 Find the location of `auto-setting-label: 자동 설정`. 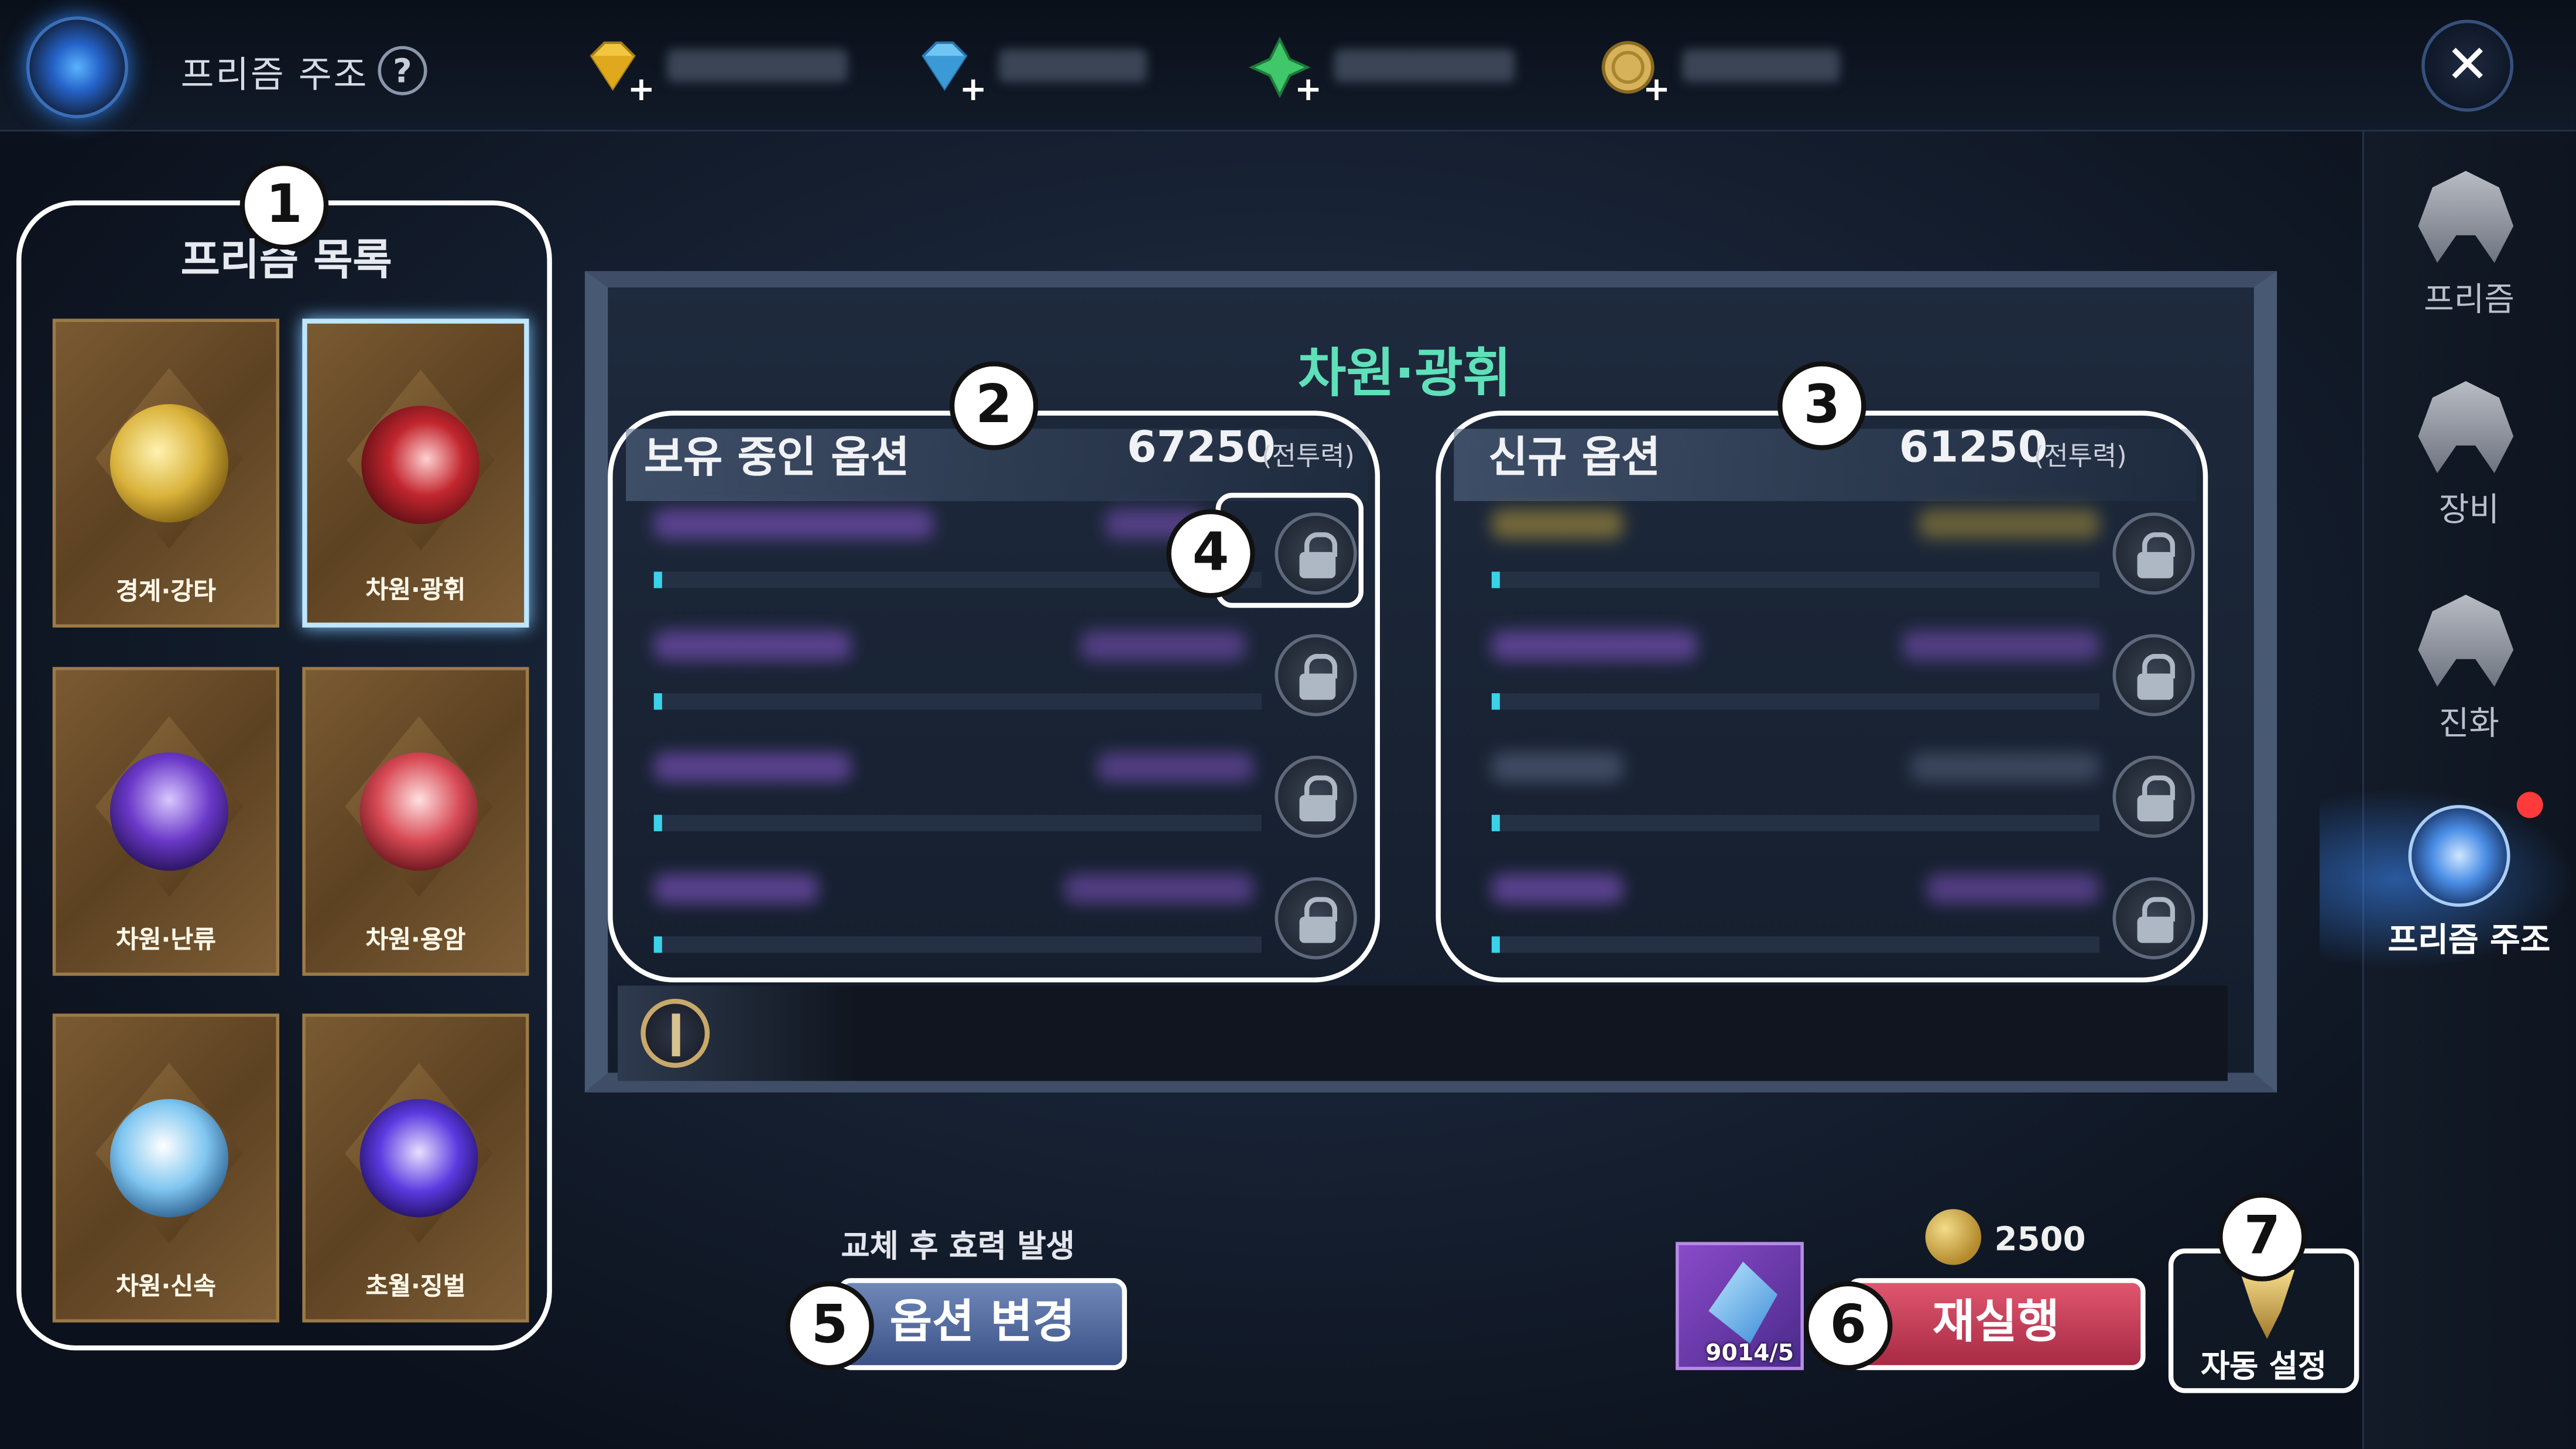

auto-setting-label: 자동 설정 is located at coordinates (2264, 1366).